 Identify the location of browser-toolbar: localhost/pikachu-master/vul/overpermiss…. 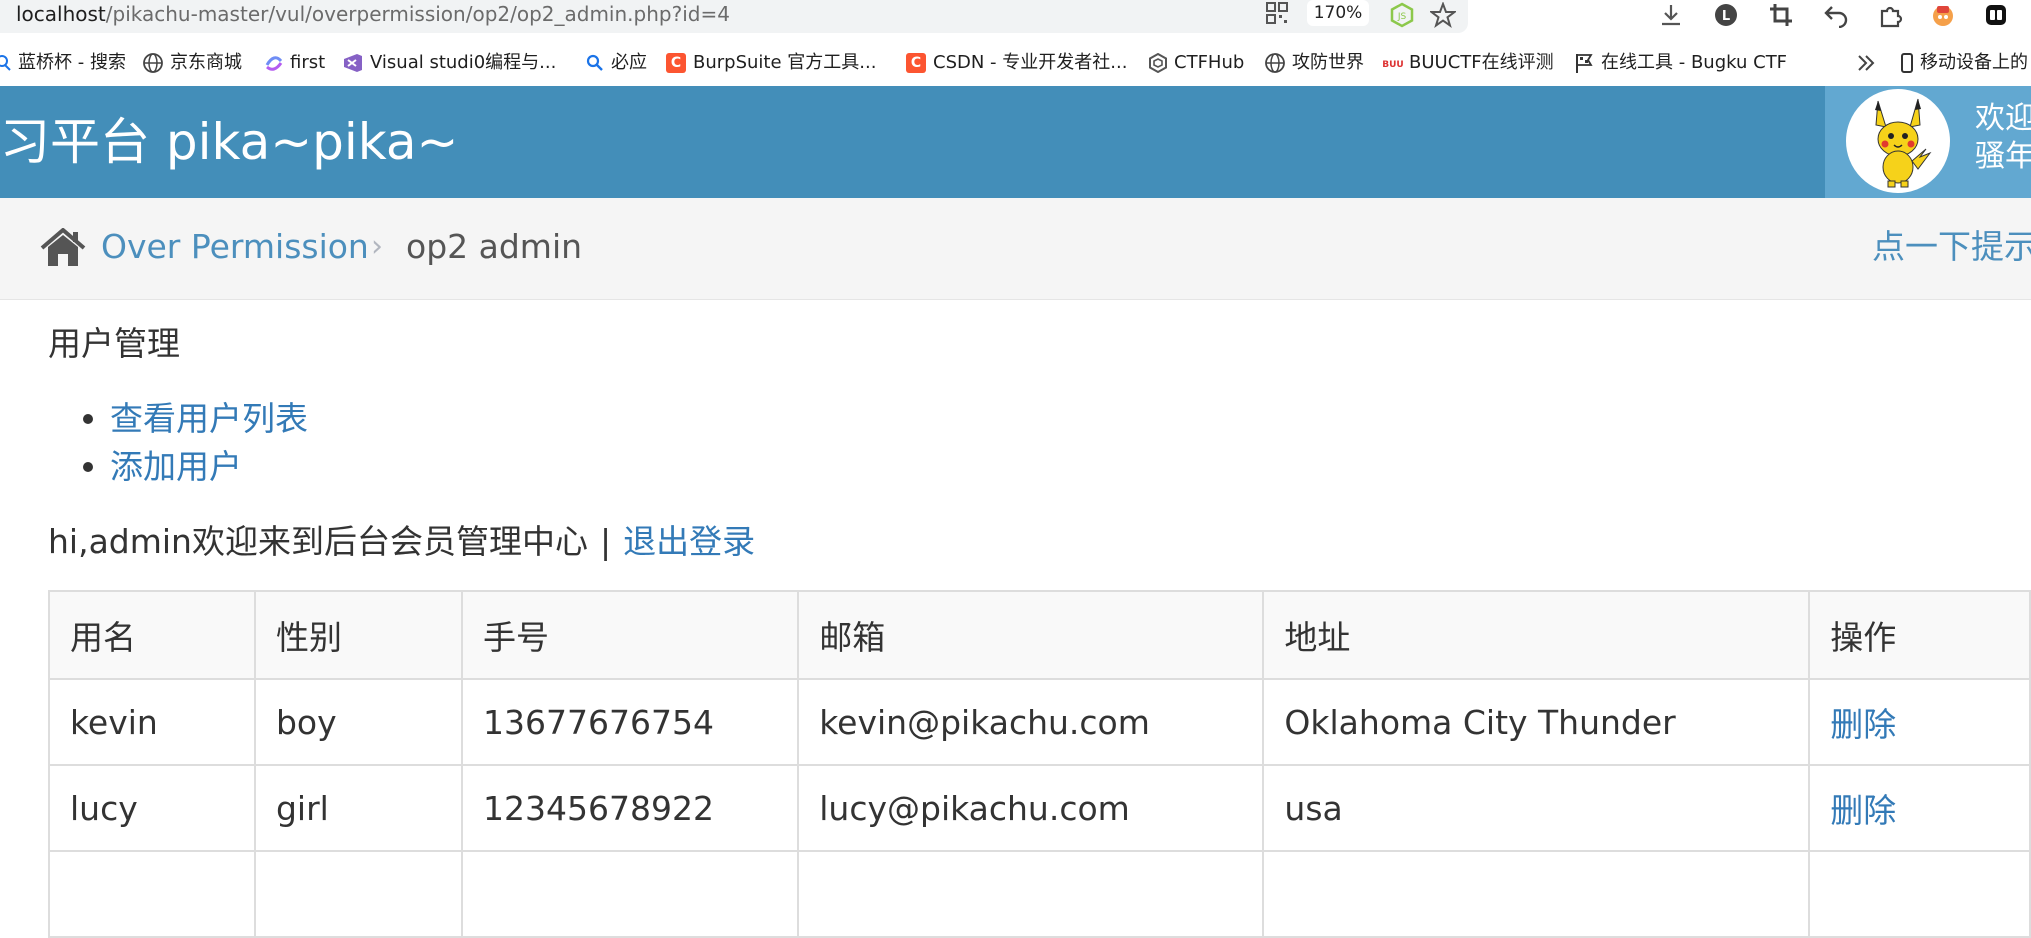
(1015, 18).